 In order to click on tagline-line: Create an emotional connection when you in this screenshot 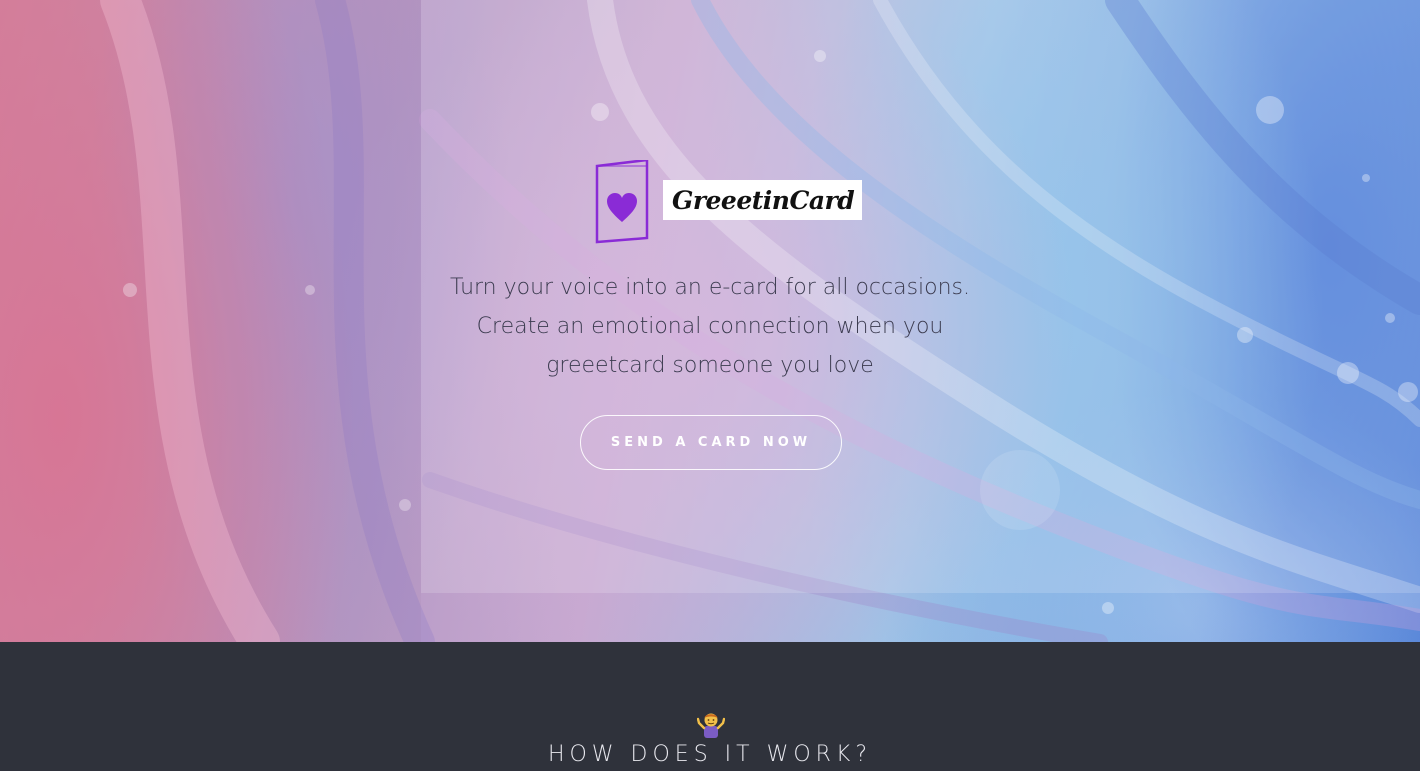, I will do `click(710, 326)`.